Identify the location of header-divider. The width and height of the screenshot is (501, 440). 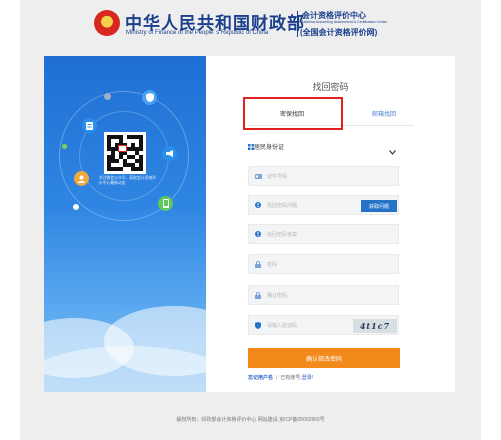
(297, 24).